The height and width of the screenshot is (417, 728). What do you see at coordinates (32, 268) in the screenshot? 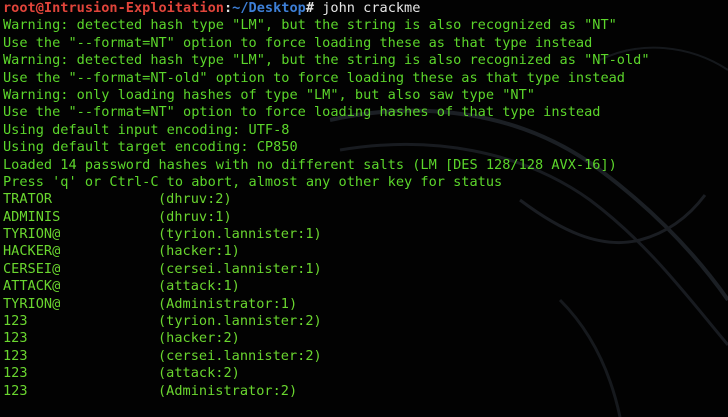
I see `cracked-password: CERSEI@` at bounding box center [32, 268].